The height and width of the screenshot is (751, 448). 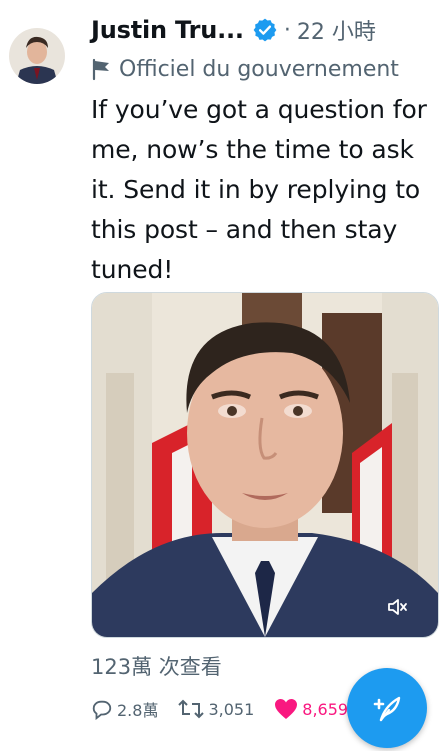 I want to click on volume-muted-icon, so click(x=397, y=607).